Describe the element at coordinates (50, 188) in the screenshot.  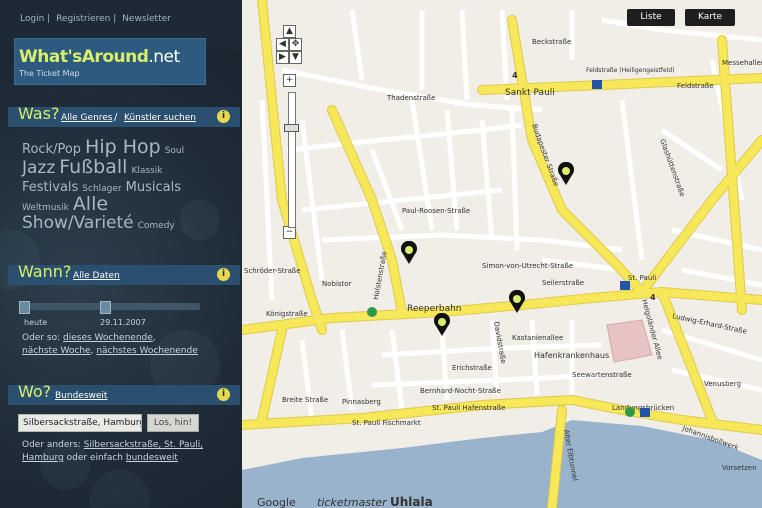
I see `genre-tag: Festivals` at that location.